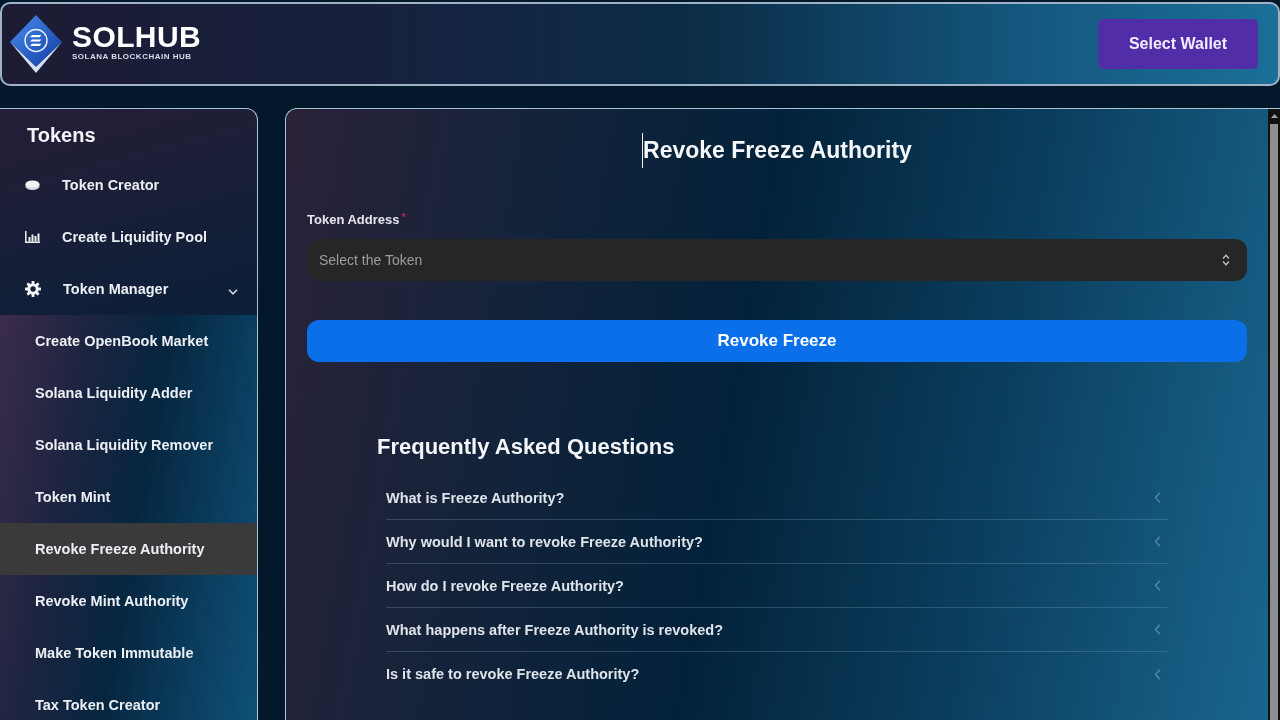 This screenshot has width=1280, height=720. Describe the element at coordinates (403, 217) in the screenshot. I see `required-mark: *` at that location.